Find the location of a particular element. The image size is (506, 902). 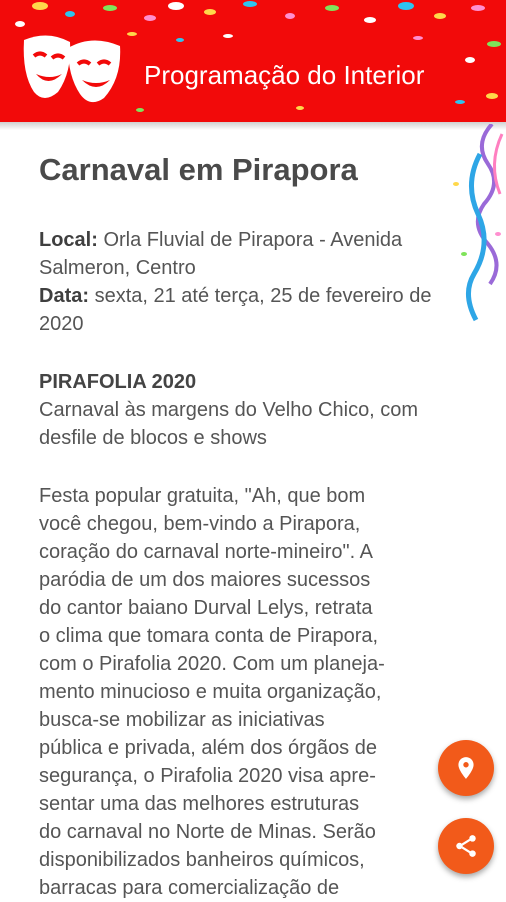

app-header: Programação do Interior is located at coordinates (253, 61).